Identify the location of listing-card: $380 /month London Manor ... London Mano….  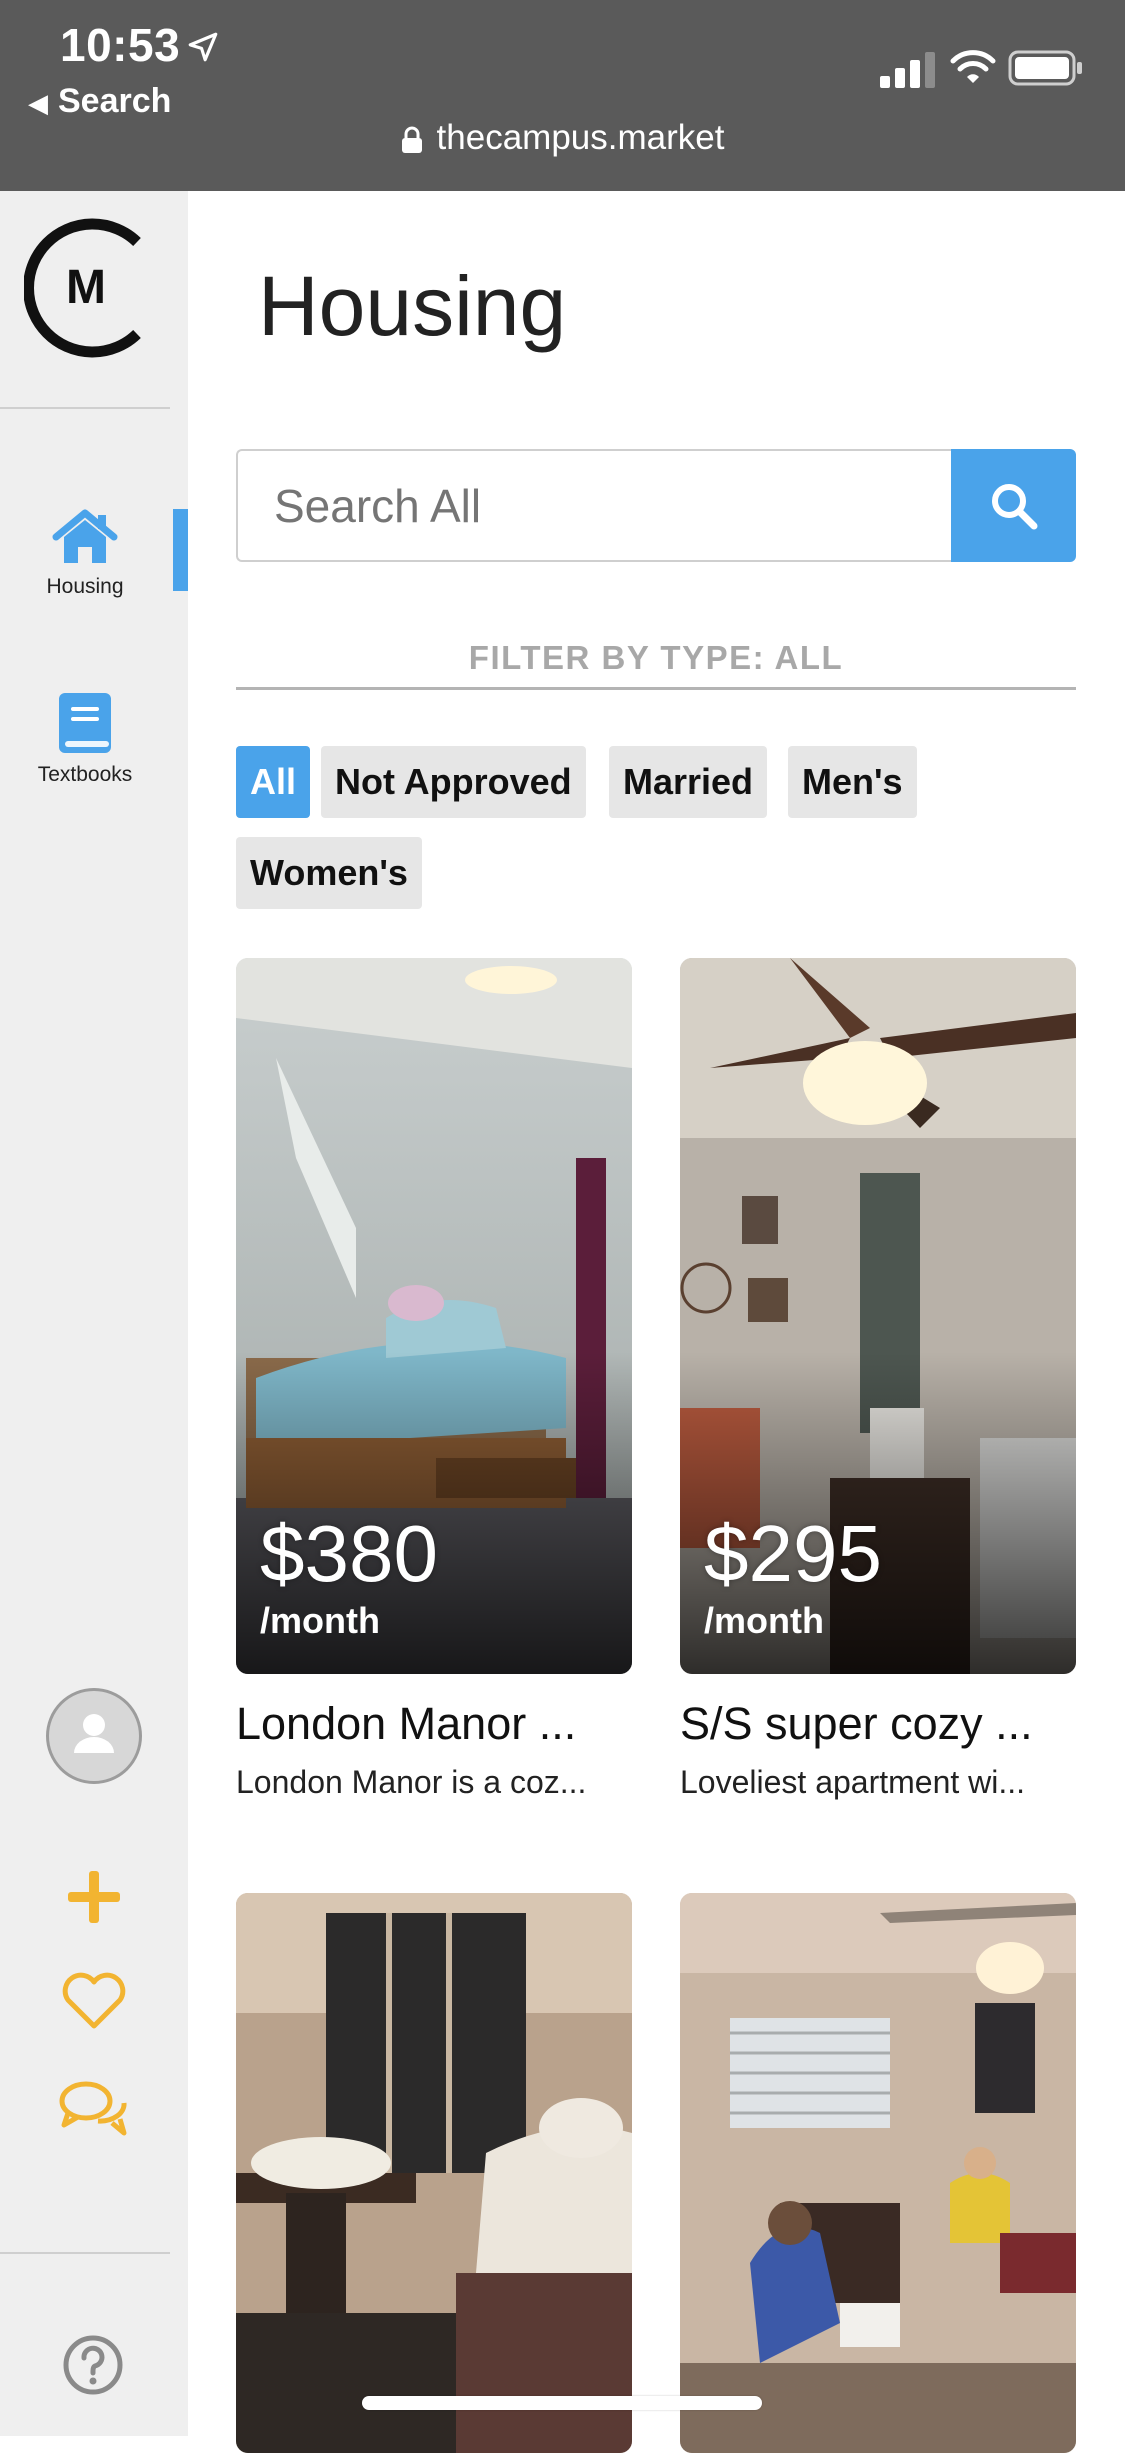
(434, 1379).